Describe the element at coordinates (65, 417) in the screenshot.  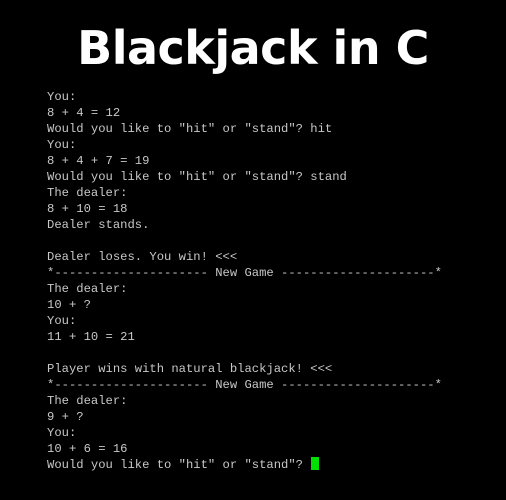
I see `terminal-line: 9 + ?` at that location.